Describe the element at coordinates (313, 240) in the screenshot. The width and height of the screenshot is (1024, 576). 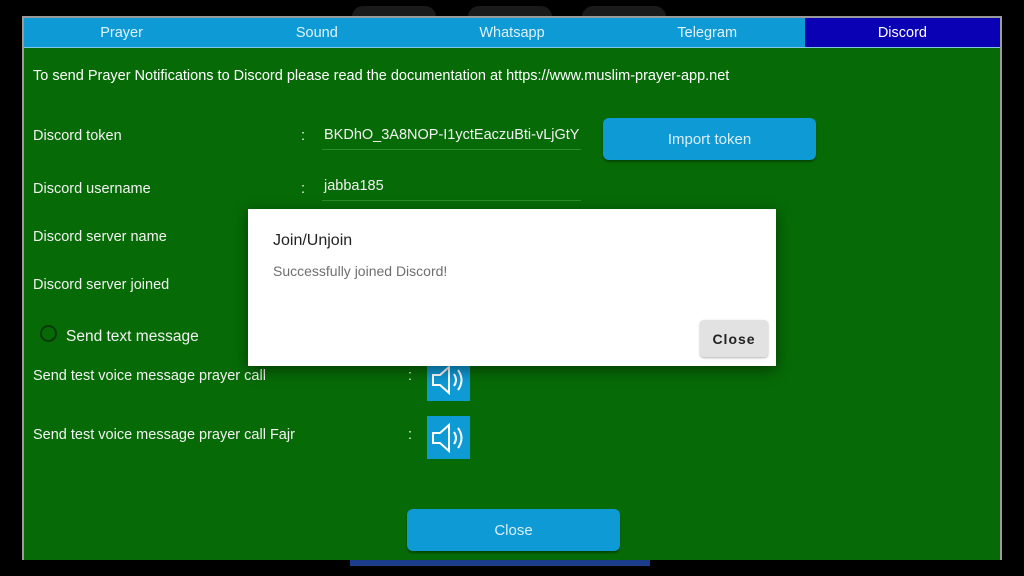
I see `dialog-title: Join/Unjoin` at that location.